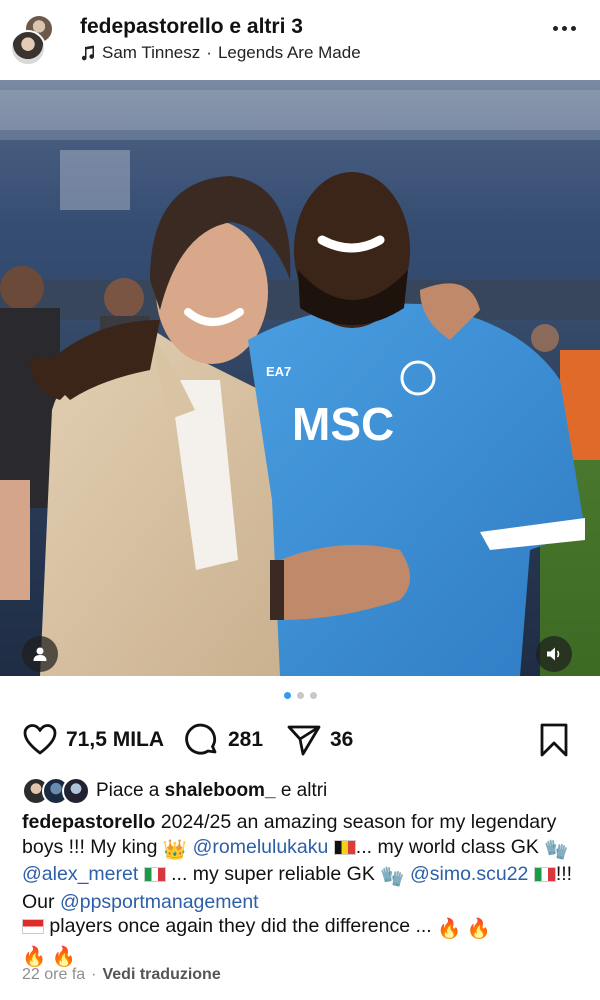 This screenshot has width=600, height=1000. What do you see at coordinates (161, 974) in the screenshot?
I see `see-translation-link: Vedi traduzione` at bounding box center [161, 974].